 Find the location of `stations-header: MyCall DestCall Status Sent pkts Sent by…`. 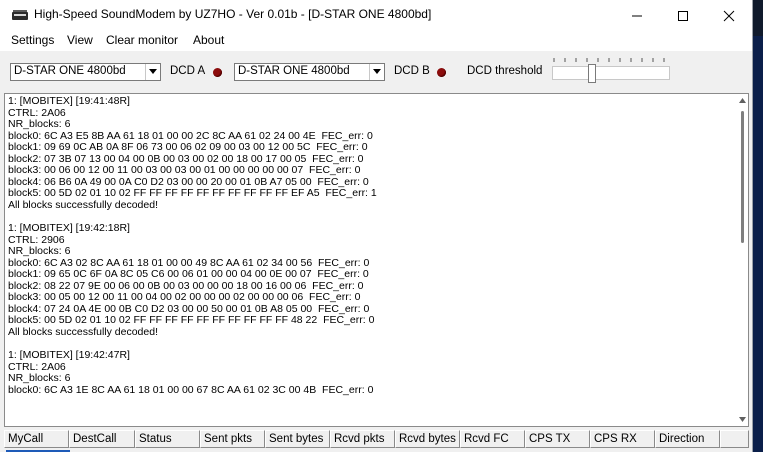

stations-header: MyCall DestCall Status Sent pkts Sent by… is located at coordinates (376, 440).